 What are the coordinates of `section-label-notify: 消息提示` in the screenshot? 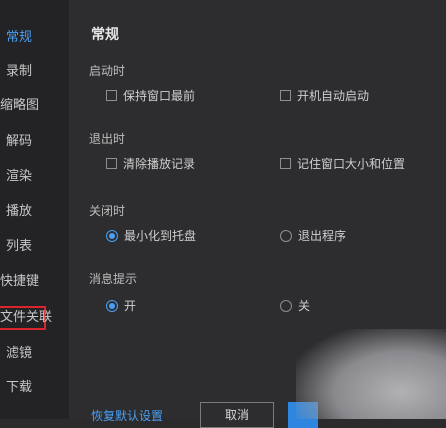 It's located at (113, 279).